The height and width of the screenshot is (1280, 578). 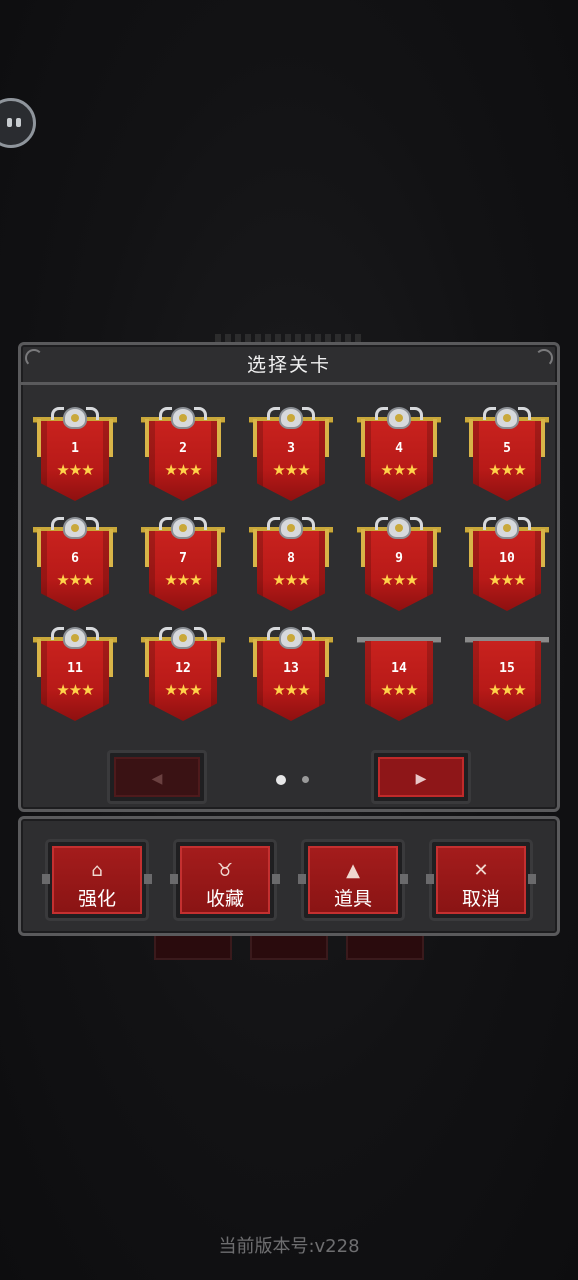 What do you see at coordinates (183, 558) in the screenshot?
I see `level-number: 7` at bounding box center [183, 558].